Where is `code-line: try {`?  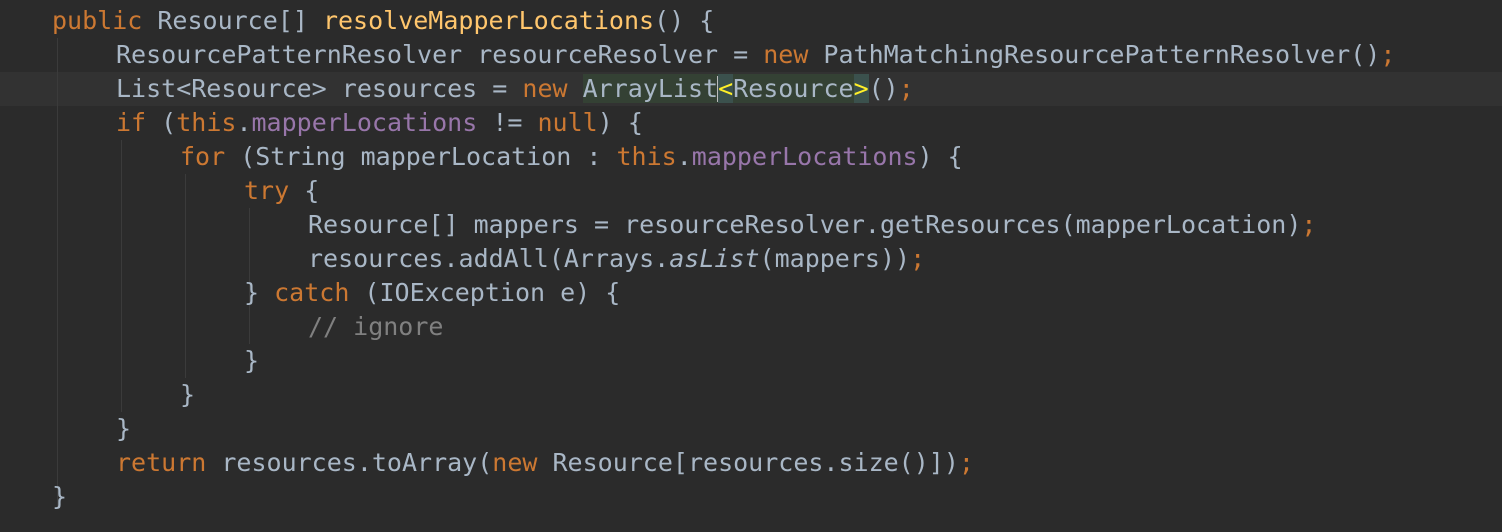 code-line: try { is located at coordinates (281, 191).